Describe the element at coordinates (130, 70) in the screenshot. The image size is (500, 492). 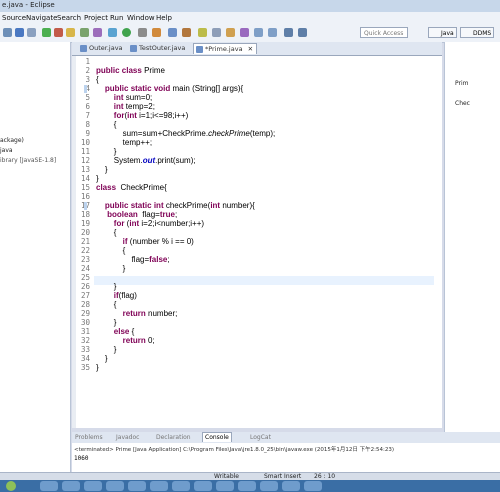
I see `code-line: public class Prime` at that location.